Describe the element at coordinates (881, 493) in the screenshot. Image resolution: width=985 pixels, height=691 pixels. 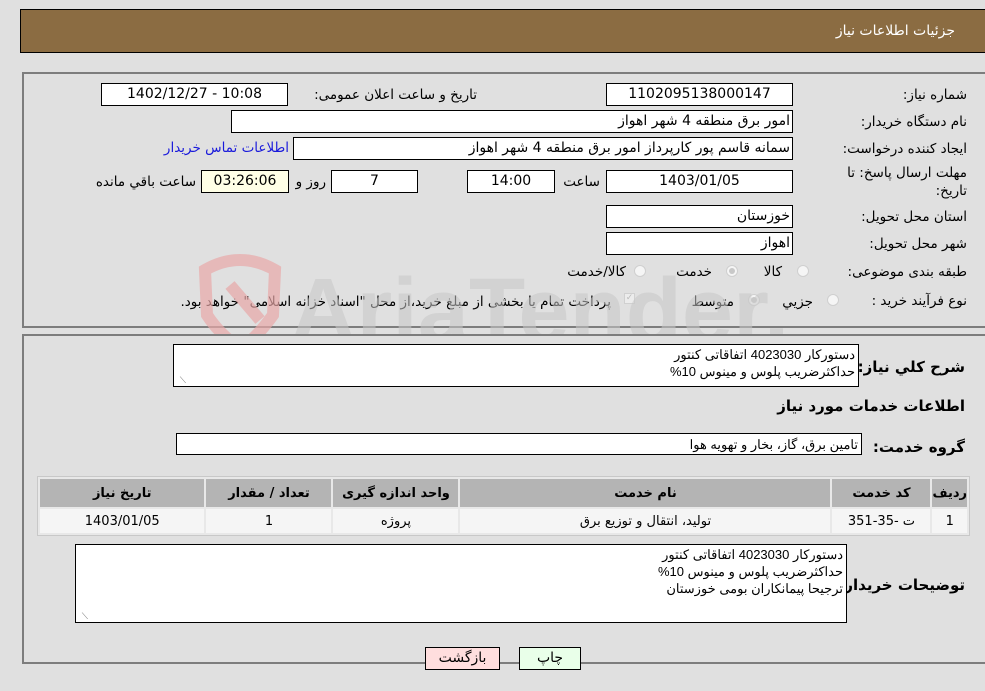
I see `col-service-code: کد خدمت` at that location.